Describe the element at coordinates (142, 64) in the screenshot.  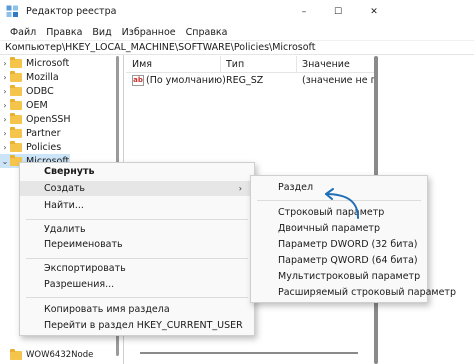
I see `column-header-name: Имя` at that location.